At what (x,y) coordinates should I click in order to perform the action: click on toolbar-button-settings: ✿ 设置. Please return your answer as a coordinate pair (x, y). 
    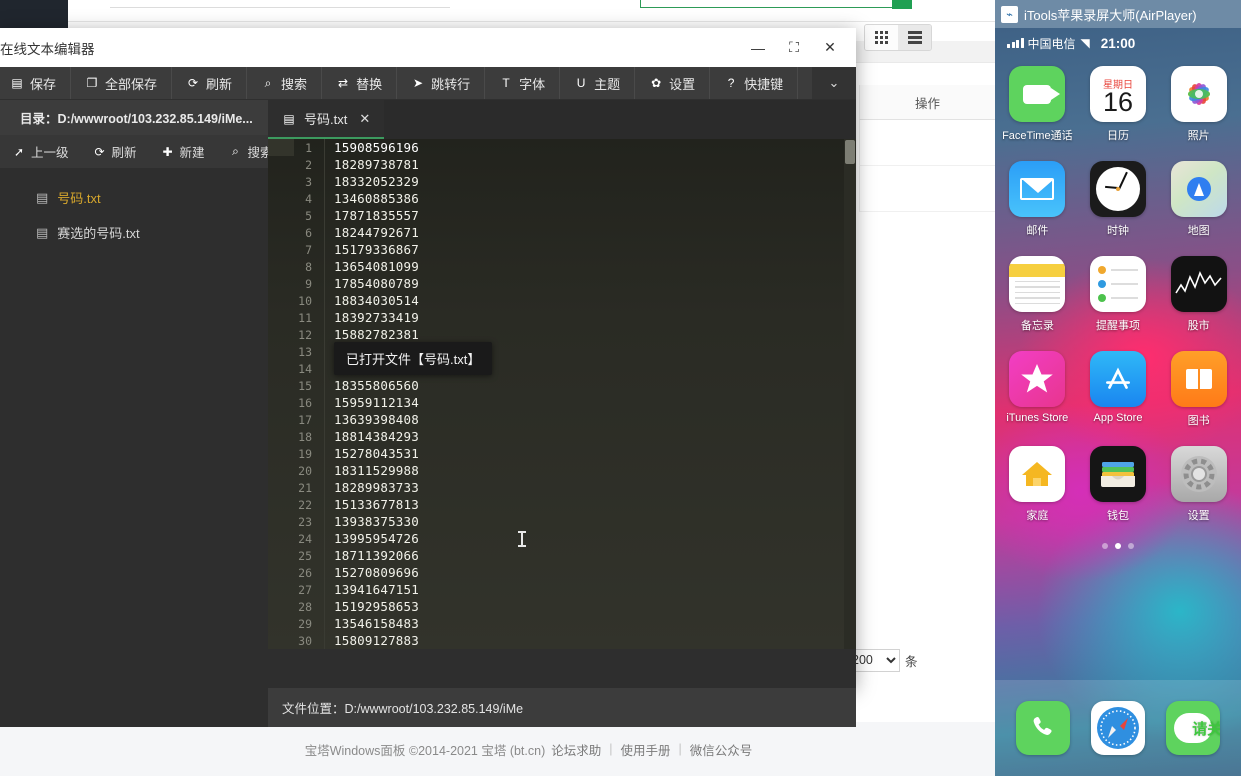
    Looking at the image, I should click on (673, 83).